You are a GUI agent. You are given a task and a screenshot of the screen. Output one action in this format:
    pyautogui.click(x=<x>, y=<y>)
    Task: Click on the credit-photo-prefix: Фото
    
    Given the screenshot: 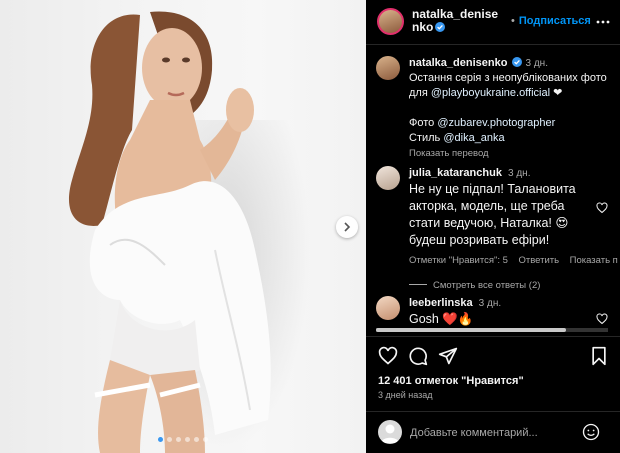 What is the action you would take?
    pyautogui.click(x=423, y=123)
    